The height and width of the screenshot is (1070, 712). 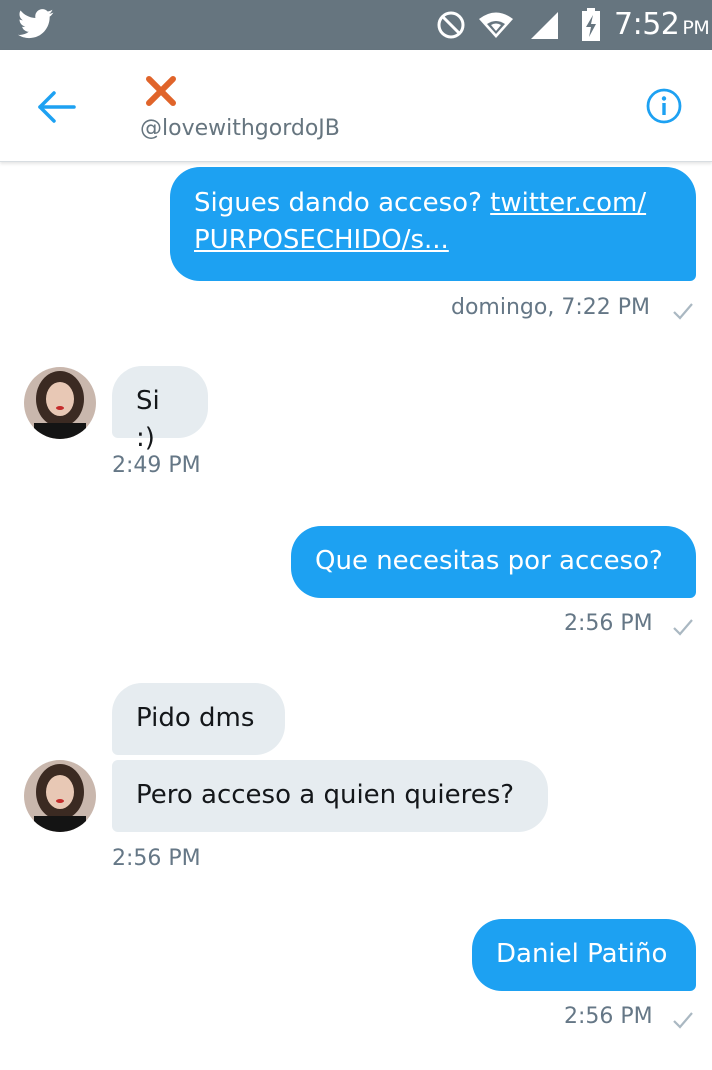 I want to click on message-timestamp: 2:49 PM, so click(x=156, y=465).